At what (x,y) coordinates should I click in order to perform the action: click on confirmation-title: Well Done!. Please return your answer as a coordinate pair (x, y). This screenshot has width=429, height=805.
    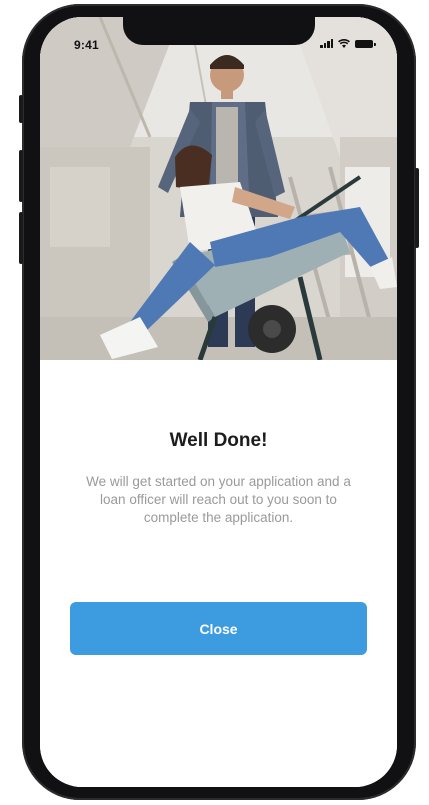
    Looking at the image, I should click on (218, 440).